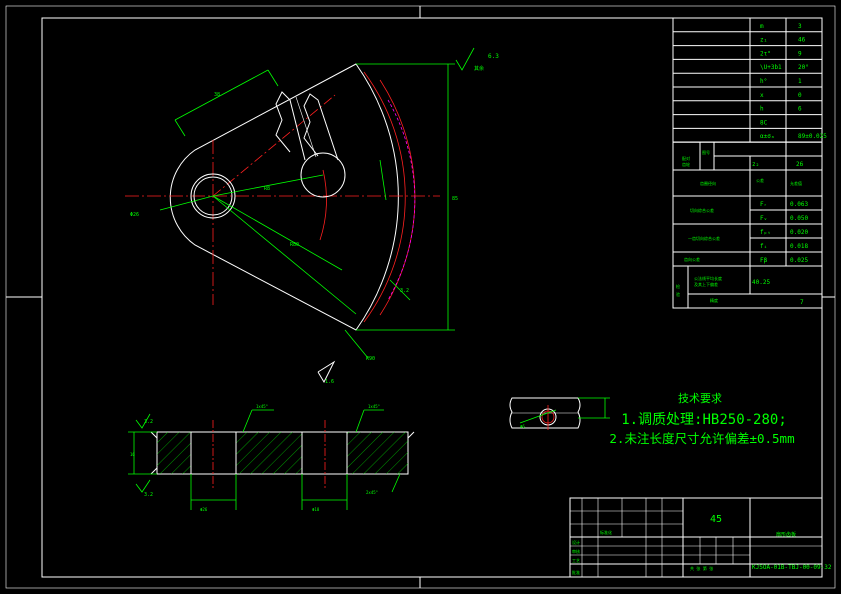 The image size is (841, 594). Describe the element at coordinates (799, 232) in the screenshot. I see `tol-value: 0.020` at that location.